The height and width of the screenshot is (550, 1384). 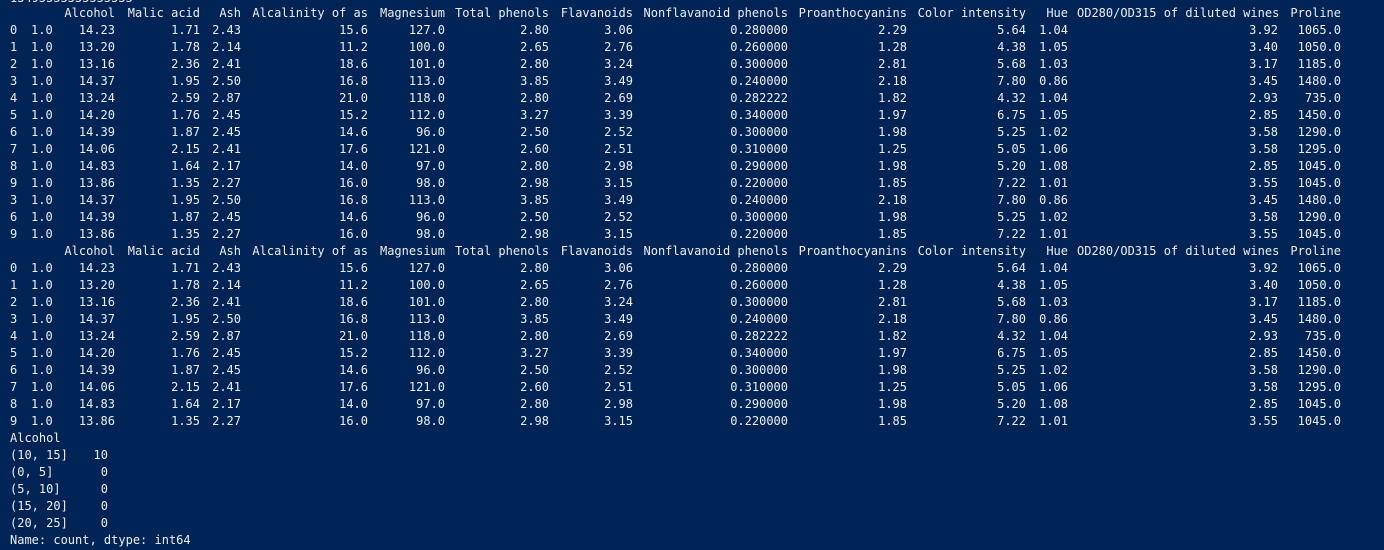 I want to click on series-row: (0, 5] 0, so click(x=692, y=472).